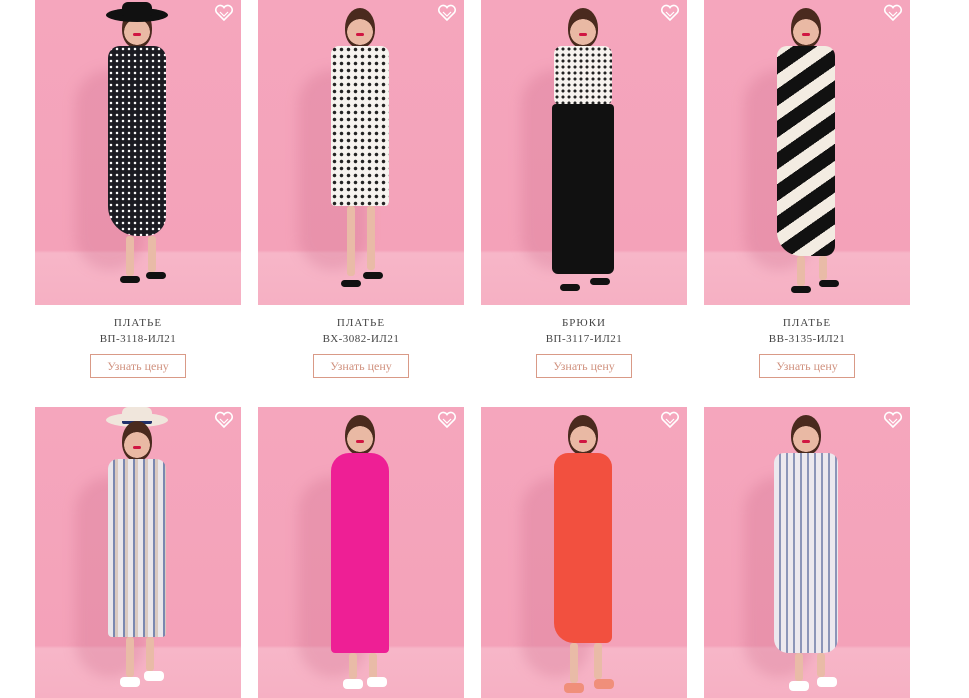 The height and width of the screenshot is (698, 969). What do you see at coordinates (361, 339) in the screenshot?
I see `product-sku: ВХ-3082-ИЛ21` at bounding box center [361, 339].